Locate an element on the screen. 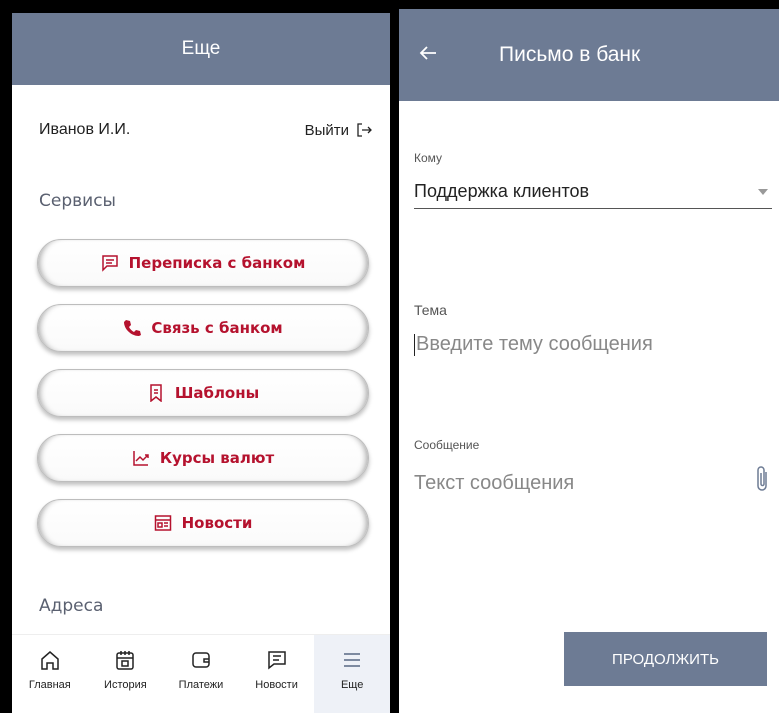  nav-home: Главная is located at coordinates (50, 674).